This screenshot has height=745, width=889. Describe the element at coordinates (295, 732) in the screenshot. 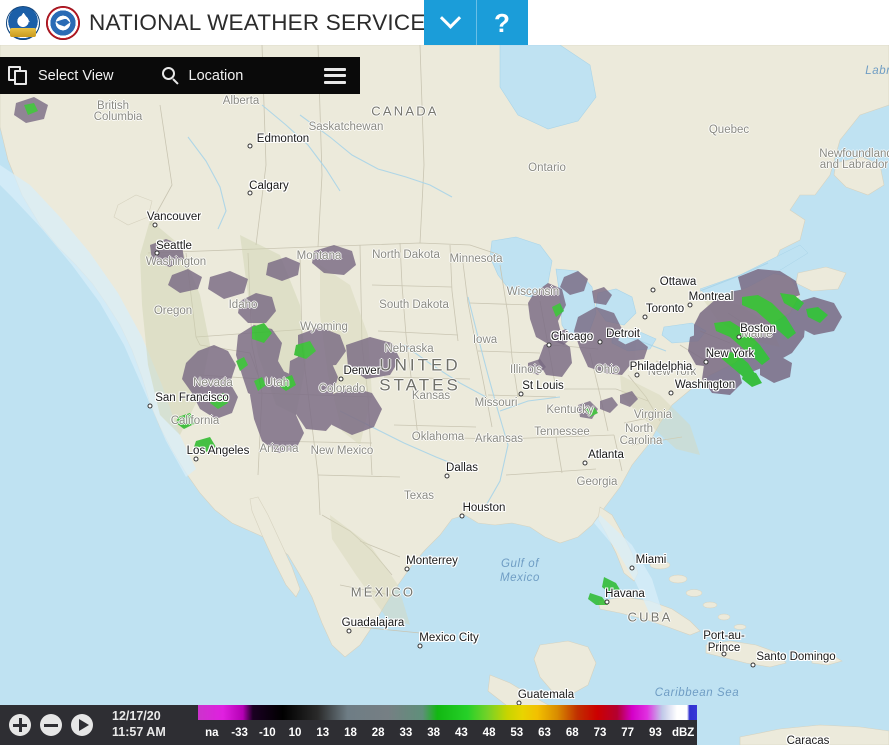

I see `dbz-tick-10: 10` at that location.